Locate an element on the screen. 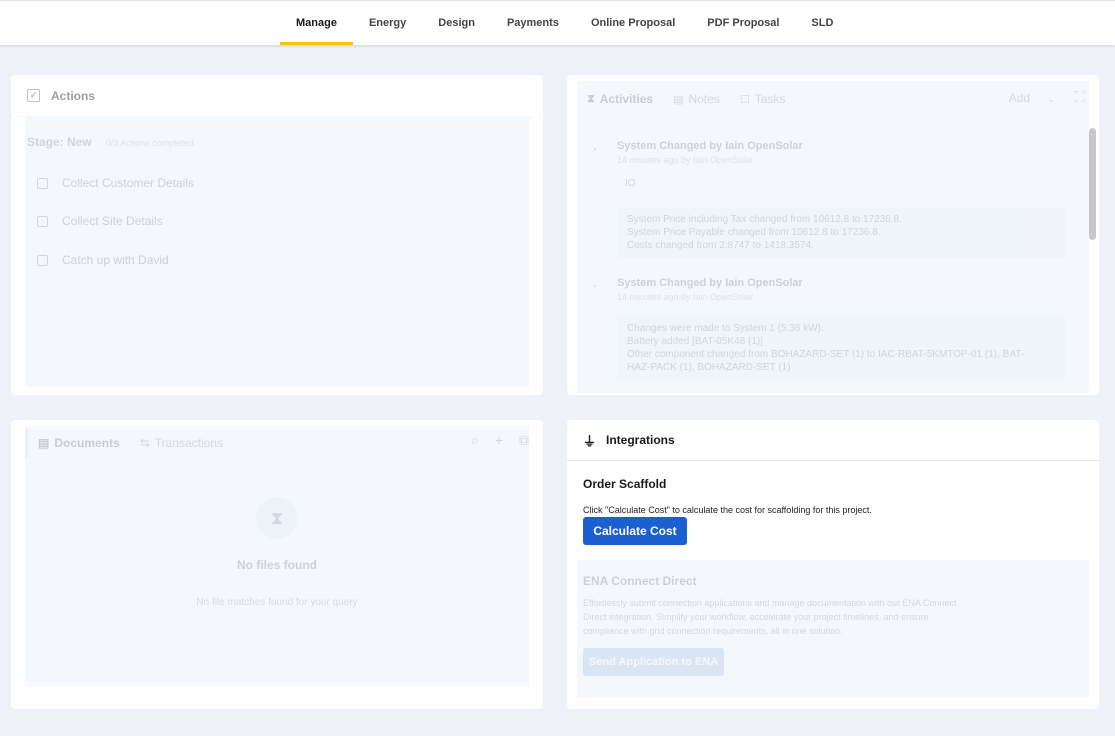 This screenshot has width=1115, height=736. add-label: Add is located at coordinates (1019, 98).